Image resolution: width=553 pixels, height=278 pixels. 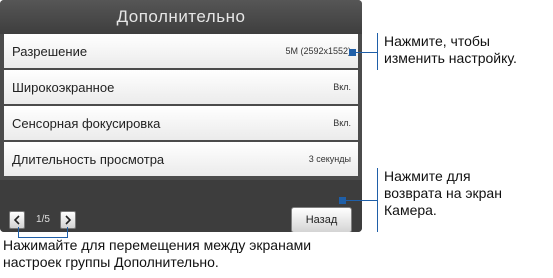 What do you see at coordinates (43, 219) in the screenshot?
I see `page-indicator: 1/5` at bounding box center [43, 219].